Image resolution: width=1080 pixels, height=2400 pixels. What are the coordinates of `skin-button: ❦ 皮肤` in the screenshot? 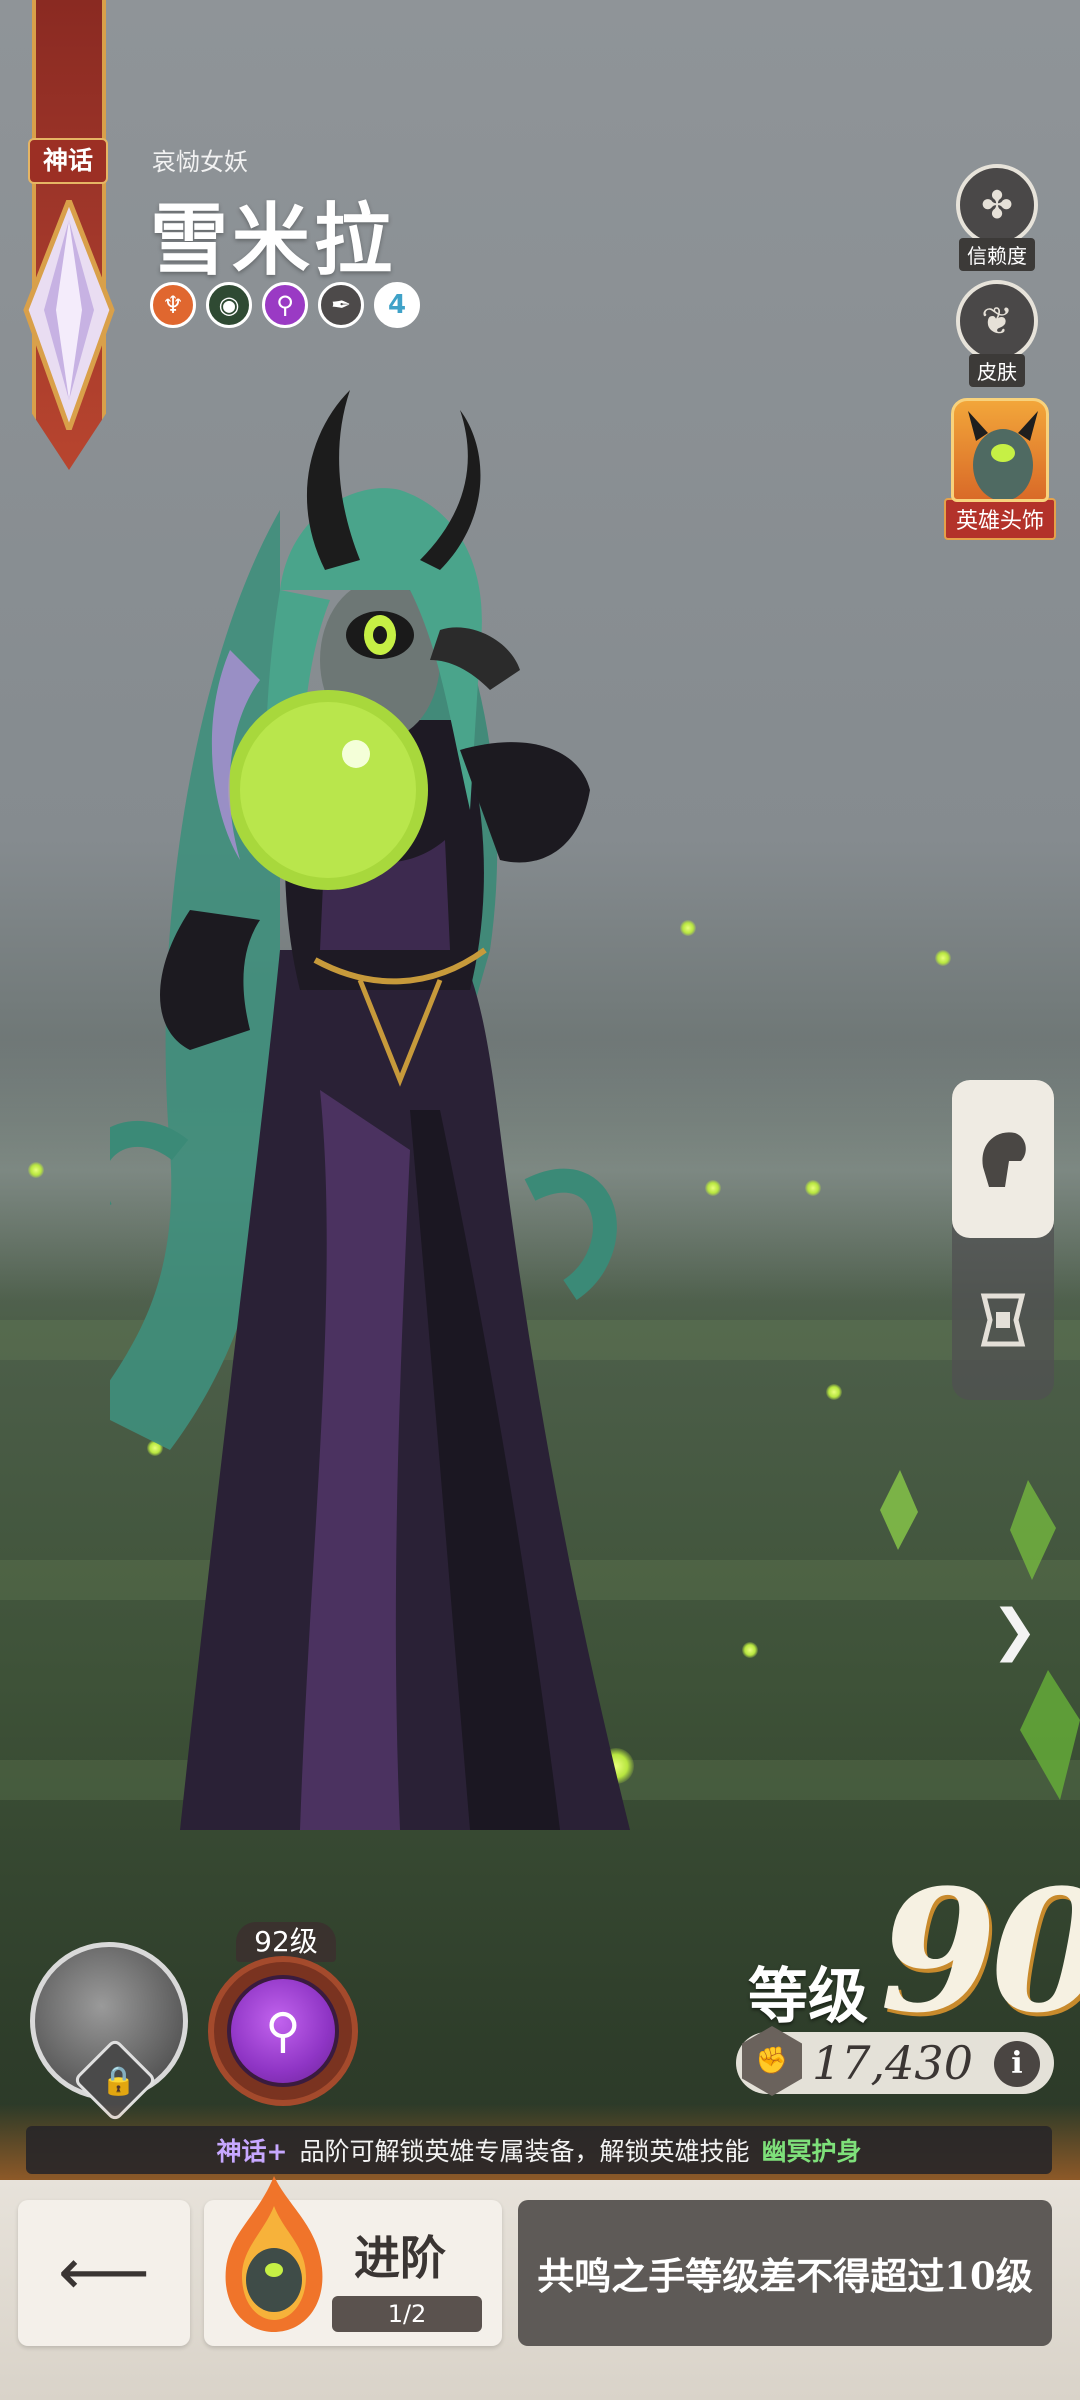 It's located at (997, 333).